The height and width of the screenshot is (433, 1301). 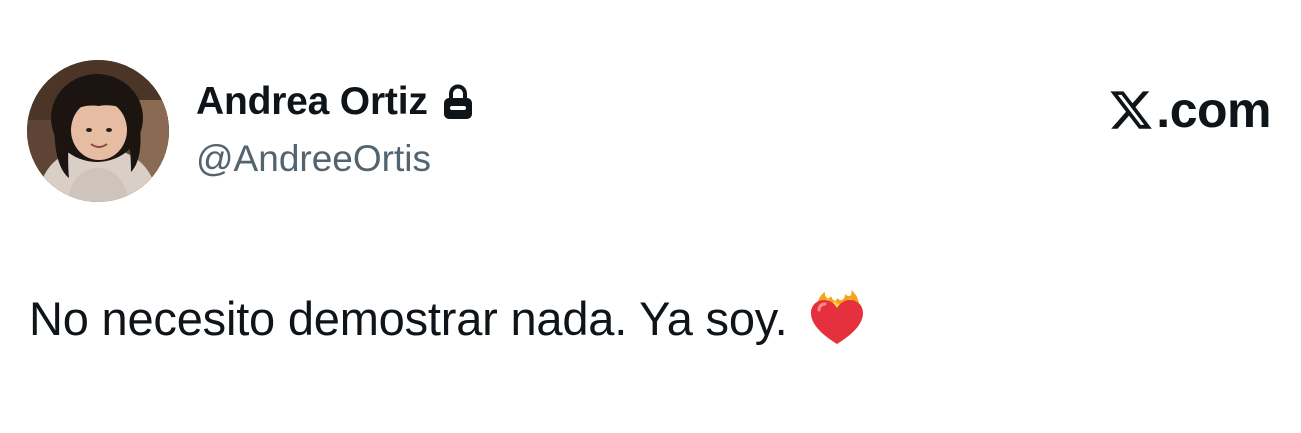 I want to click on brand-suffix: .com, so click(x=1213, y=110).